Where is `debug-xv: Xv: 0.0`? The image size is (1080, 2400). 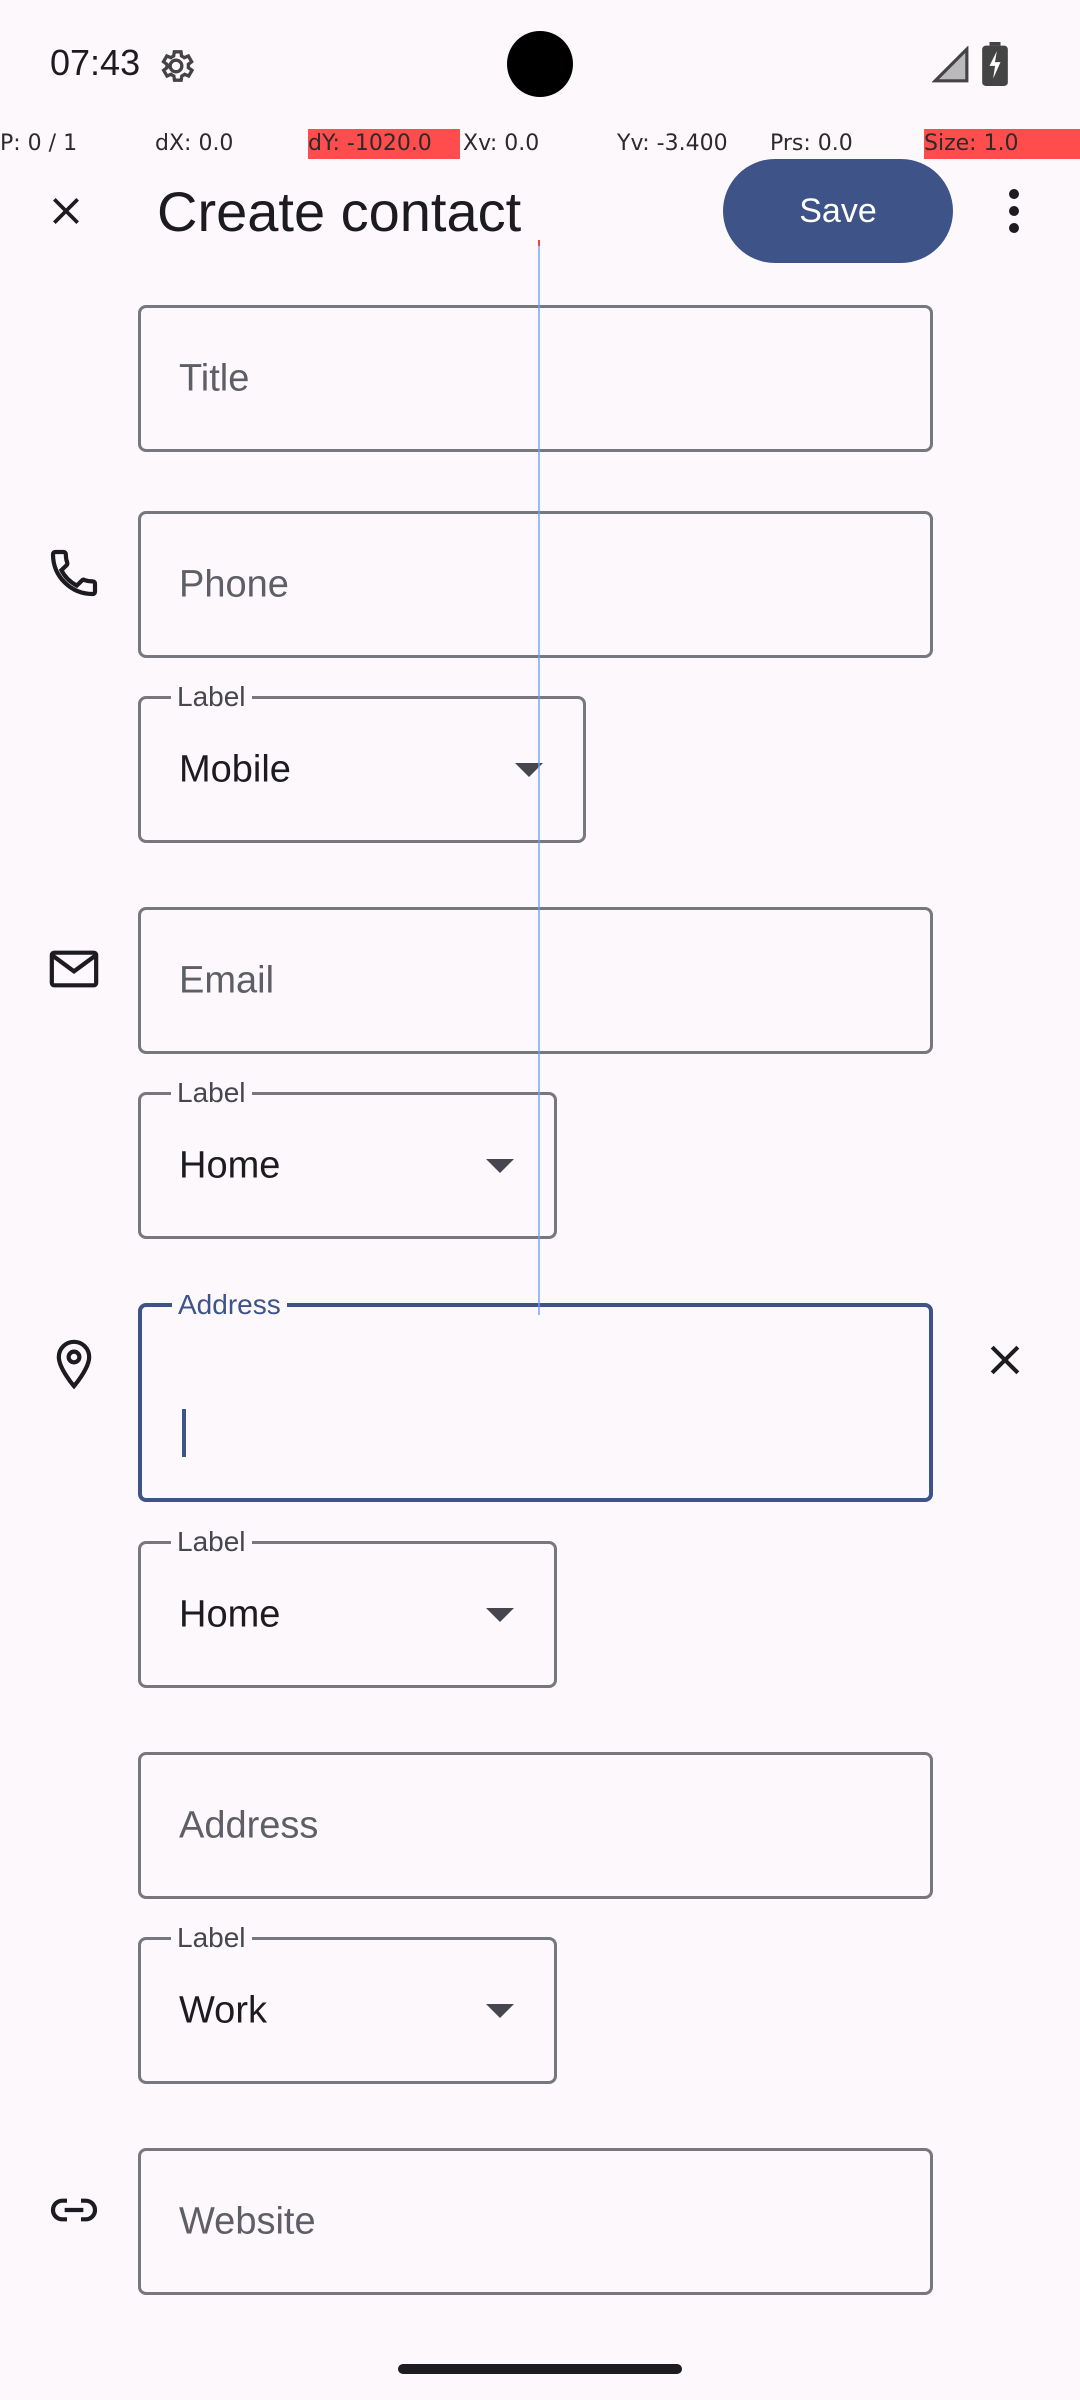 debug-xv: Xv: 0.0 is located at coordinates (501, 143).